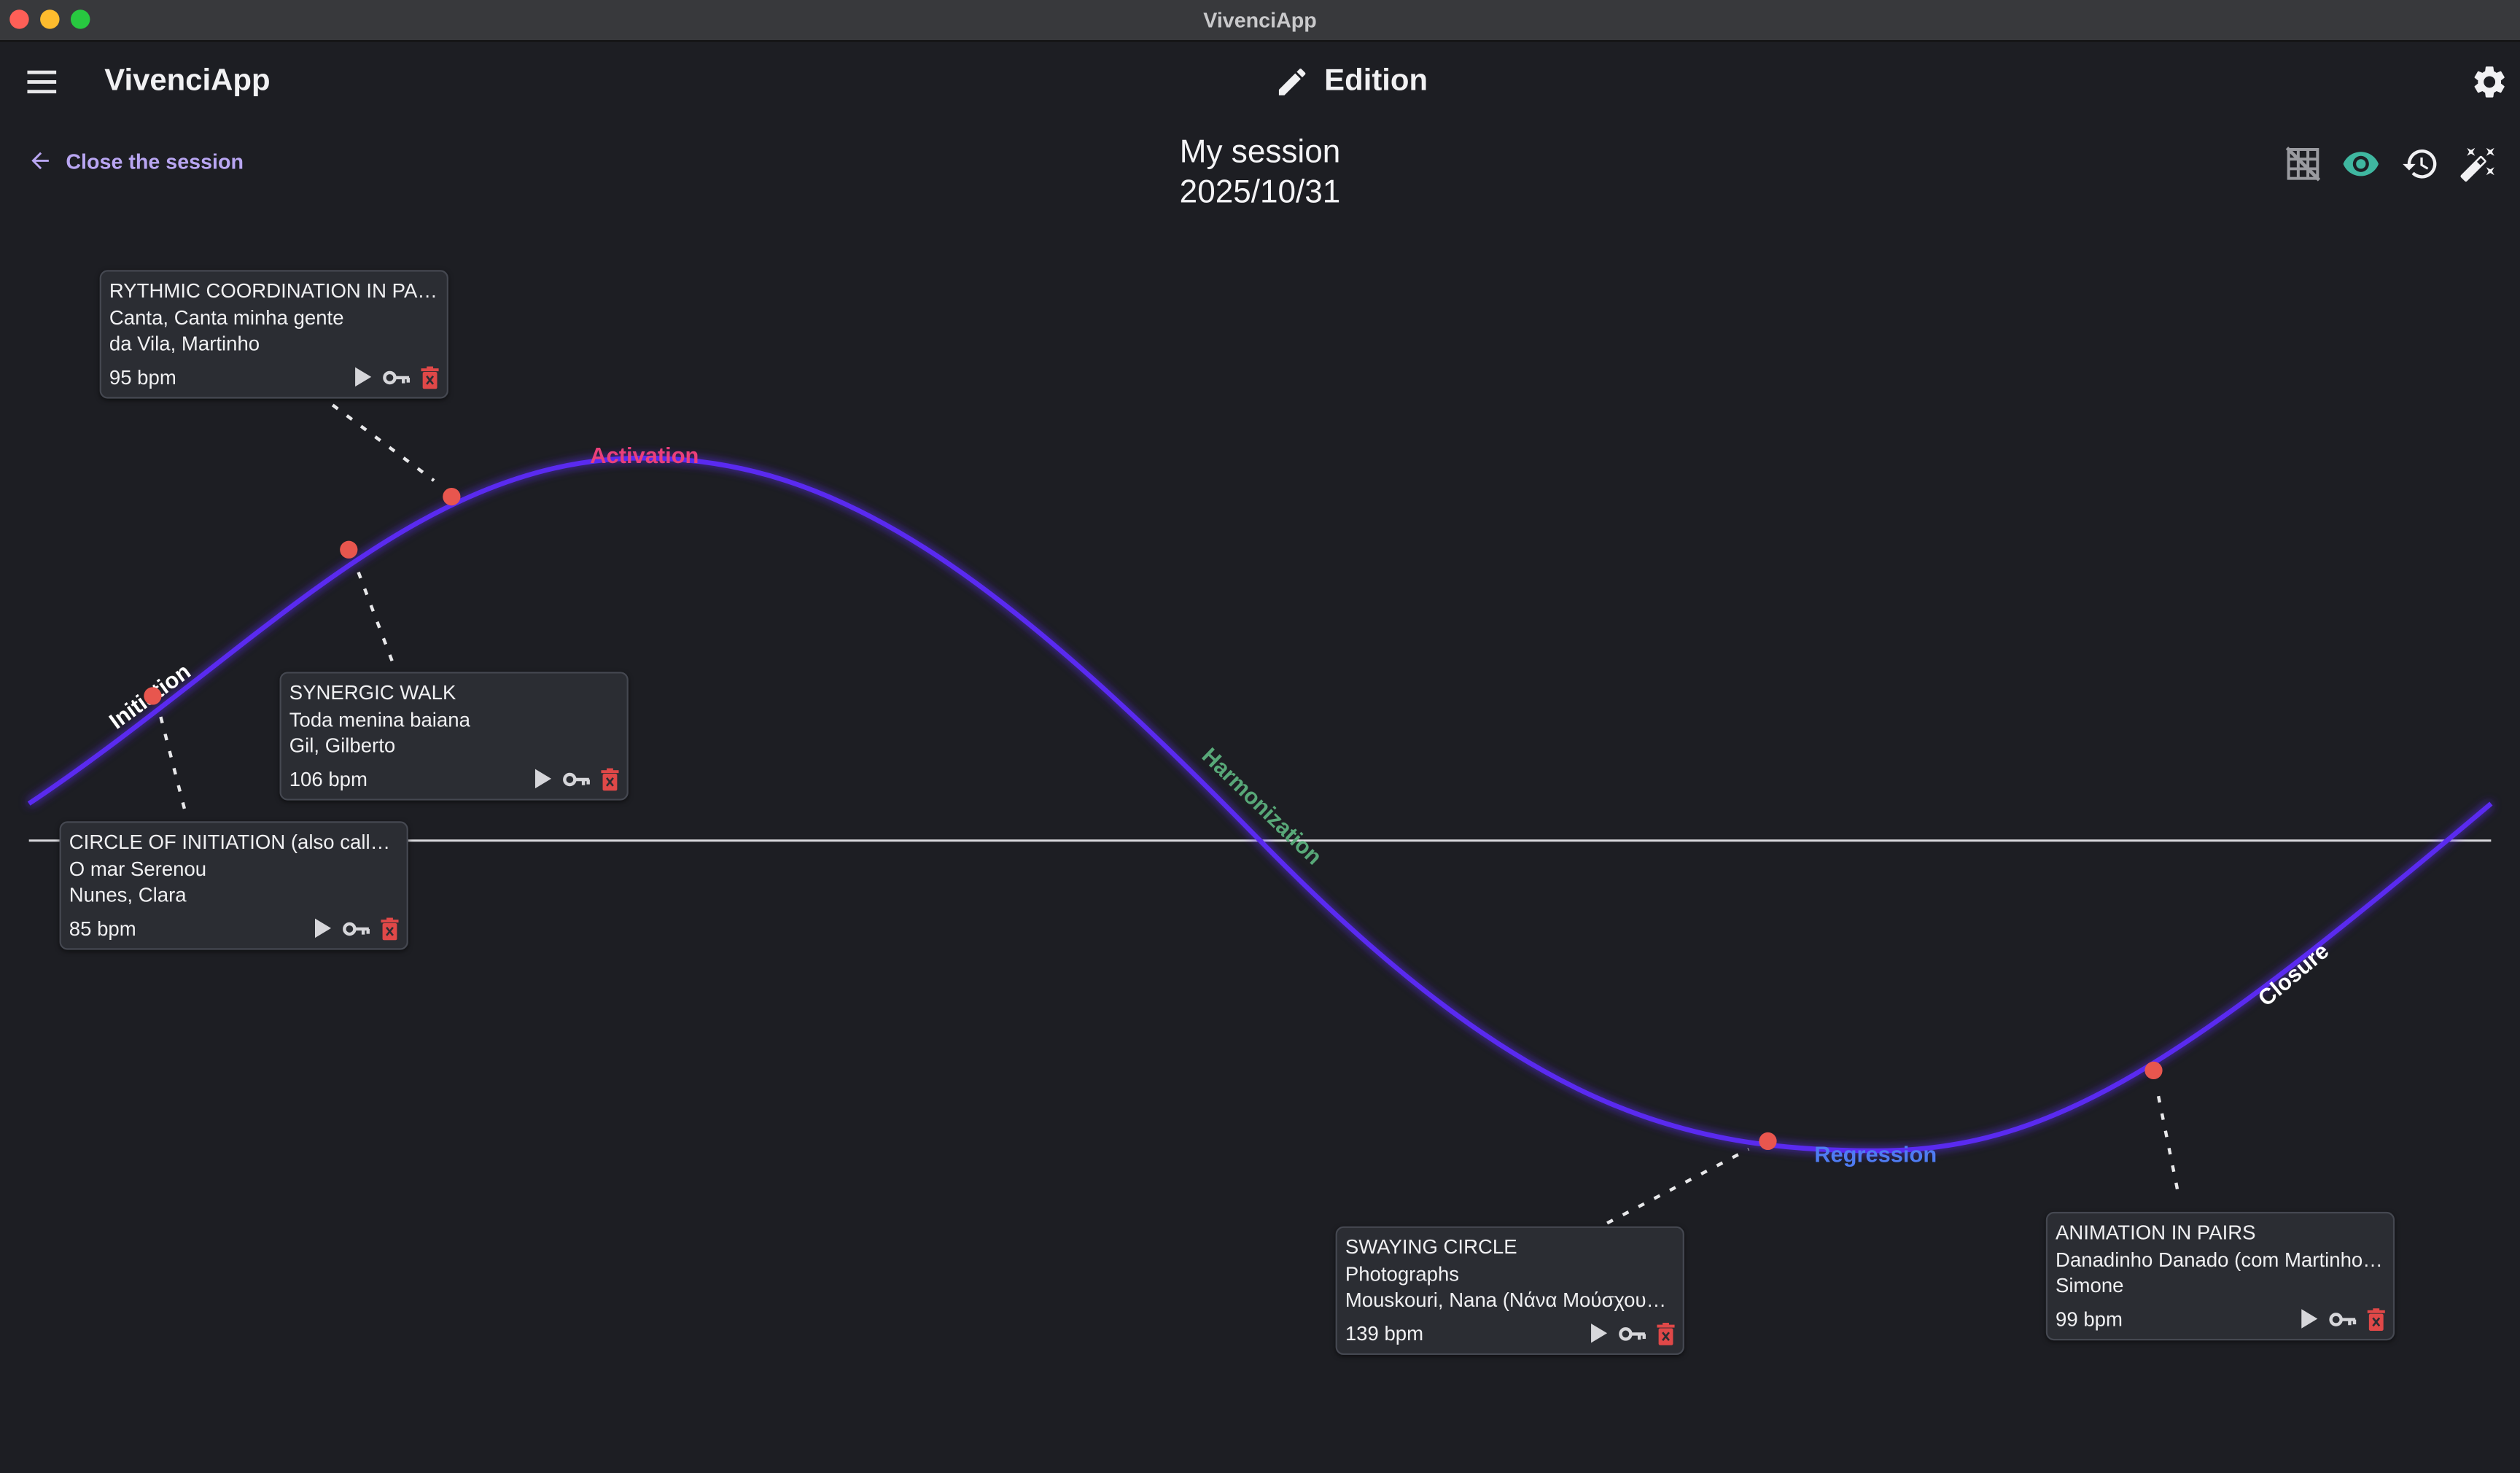 This screenshot has height=1473, width=2520. I want to click on phase-label-harmonization: Harmonization, so click(1262, 806).